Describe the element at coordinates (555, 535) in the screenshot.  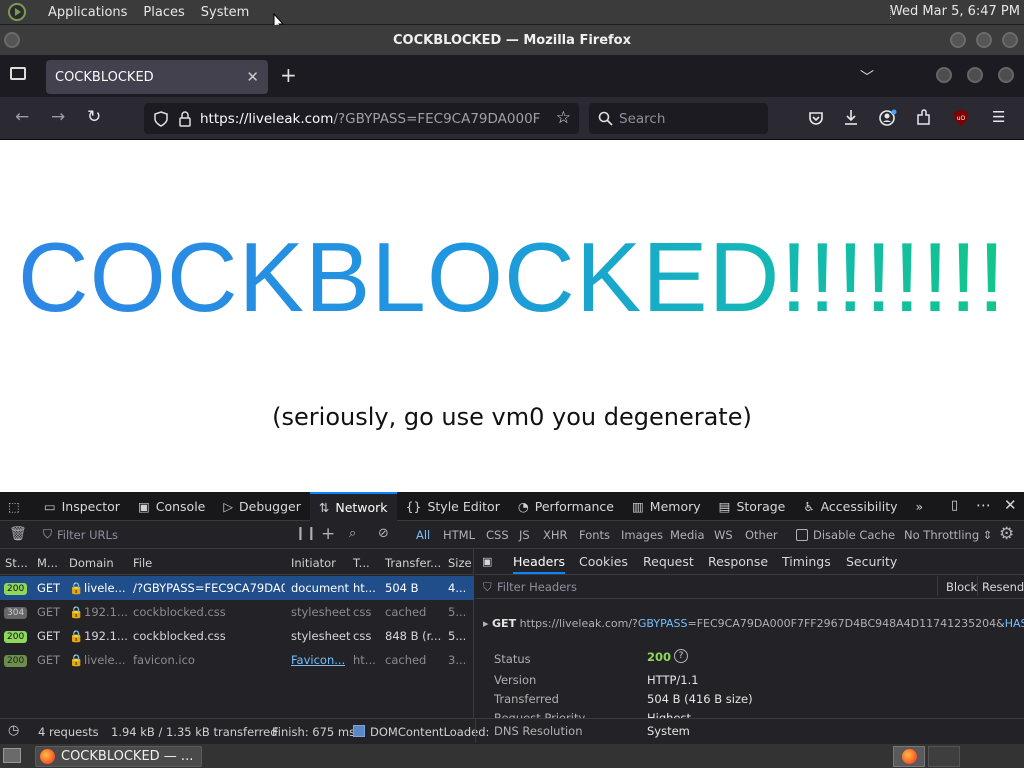
I see `filter-xhr: XHR` at that location.